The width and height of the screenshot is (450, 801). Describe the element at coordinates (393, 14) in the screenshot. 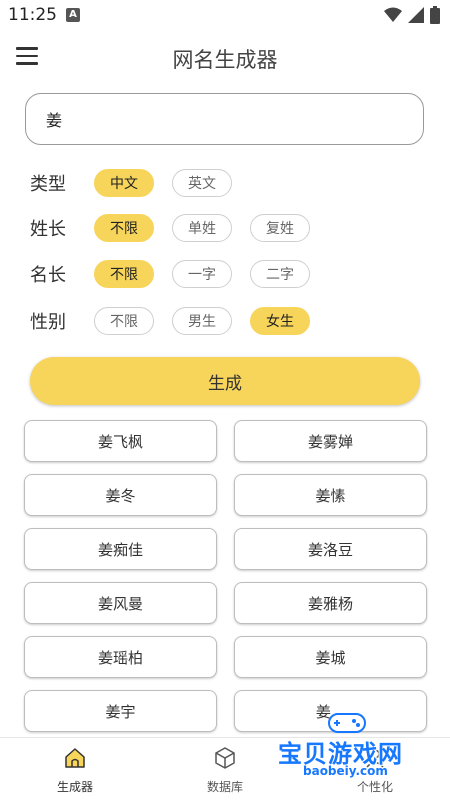

I see `wifi-icon` at that location.